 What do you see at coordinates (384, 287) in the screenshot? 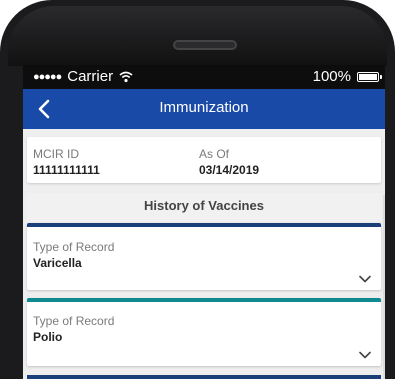
I see `scrollbar` at bounding box center [384, 287].